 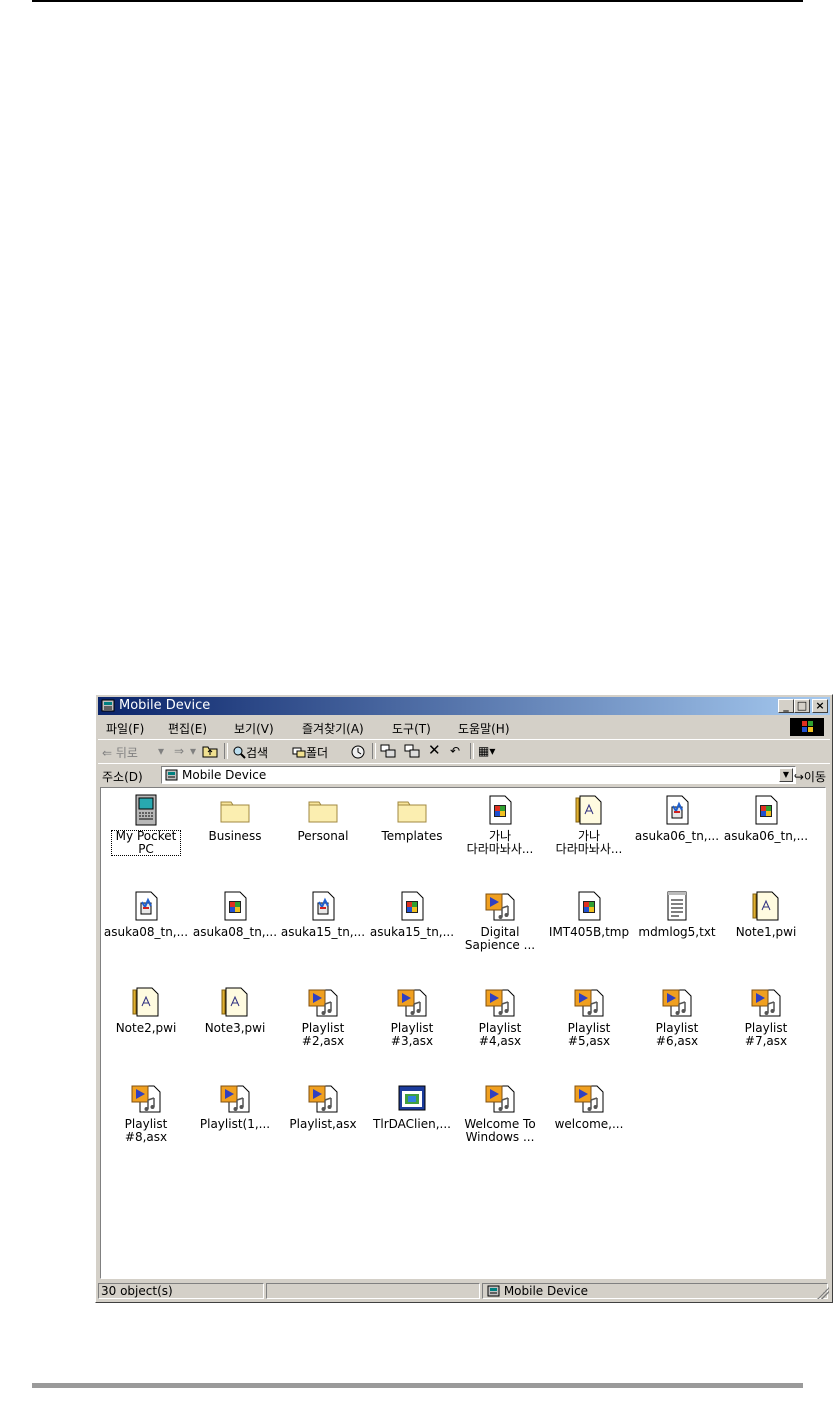 I want to click on maximize-button: □, so click(x=802, y=706).